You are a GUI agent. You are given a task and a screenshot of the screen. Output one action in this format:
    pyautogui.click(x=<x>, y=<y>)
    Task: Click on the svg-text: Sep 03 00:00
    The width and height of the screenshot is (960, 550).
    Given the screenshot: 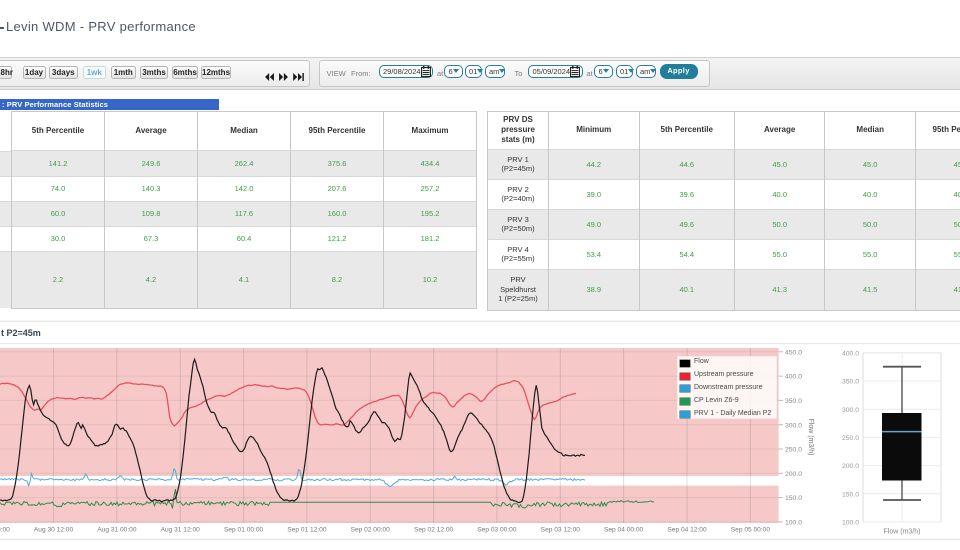 What is the action you would take?
    pyautogui.click(x=497, y=530)
    